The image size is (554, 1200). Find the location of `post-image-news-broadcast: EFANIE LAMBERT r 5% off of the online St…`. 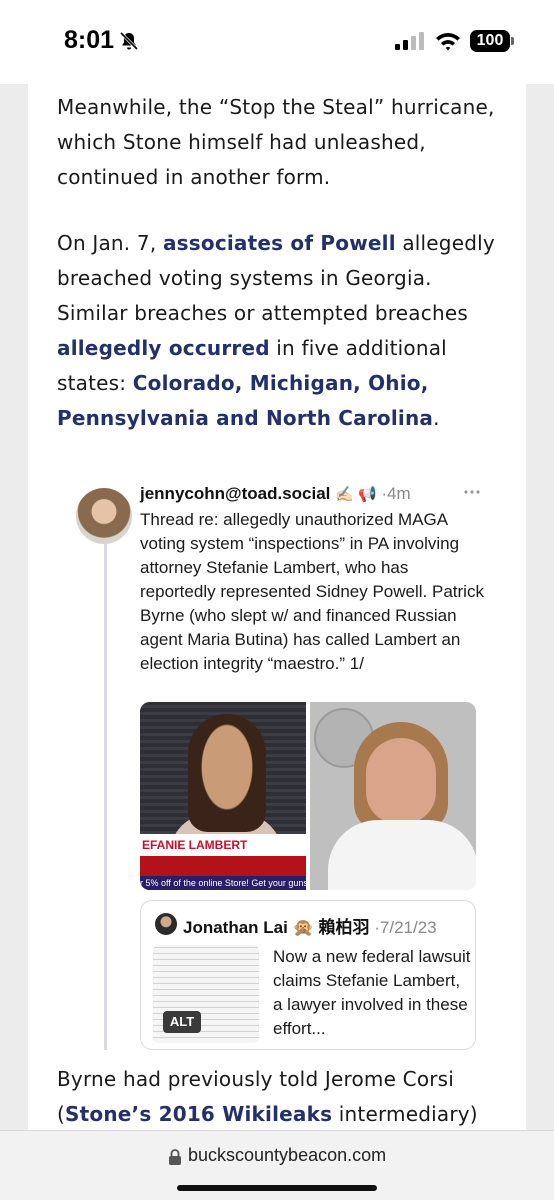

post-image-news-broadcast: EFANIE LAMBERT r 5% off of the online St… is located at coordinates (223, 796).